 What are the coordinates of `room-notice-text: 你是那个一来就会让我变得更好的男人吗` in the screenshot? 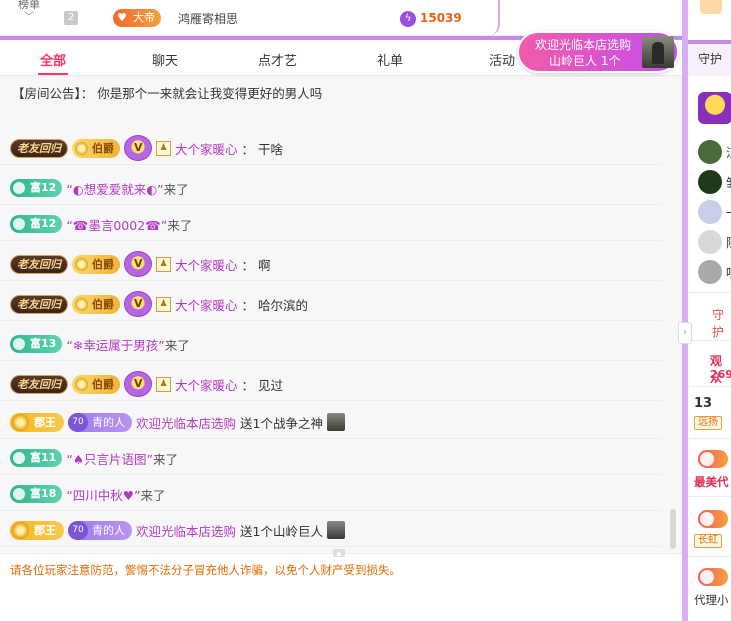 It's located at (210, 93).